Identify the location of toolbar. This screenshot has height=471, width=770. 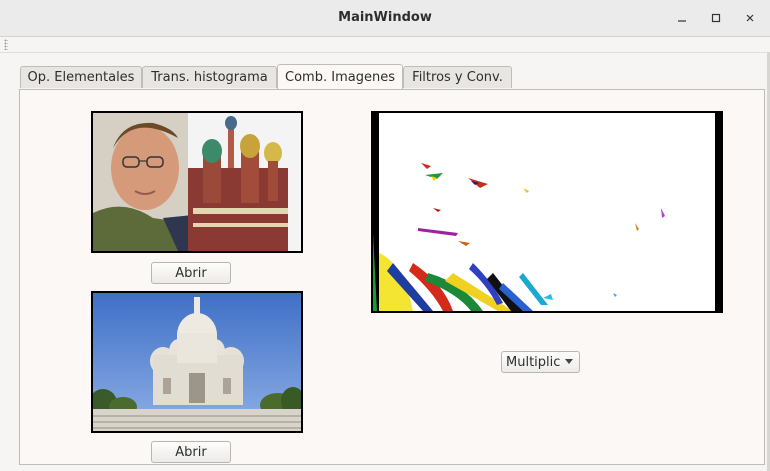
(385, 45).